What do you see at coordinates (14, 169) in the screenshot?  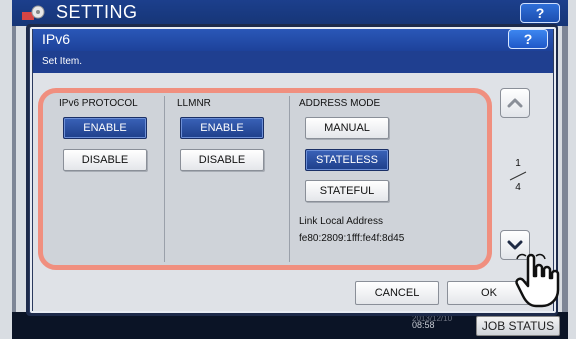 I see `background-left-strip` at bounding box center [14, 169].